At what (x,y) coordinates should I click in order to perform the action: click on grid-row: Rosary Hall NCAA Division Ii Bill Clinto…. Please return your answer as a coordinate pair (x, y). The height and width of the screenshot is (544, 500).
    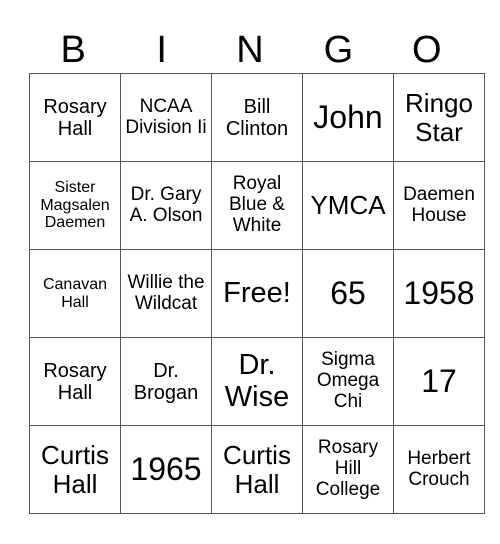
    Looking at the image, I should click on (257, 117).